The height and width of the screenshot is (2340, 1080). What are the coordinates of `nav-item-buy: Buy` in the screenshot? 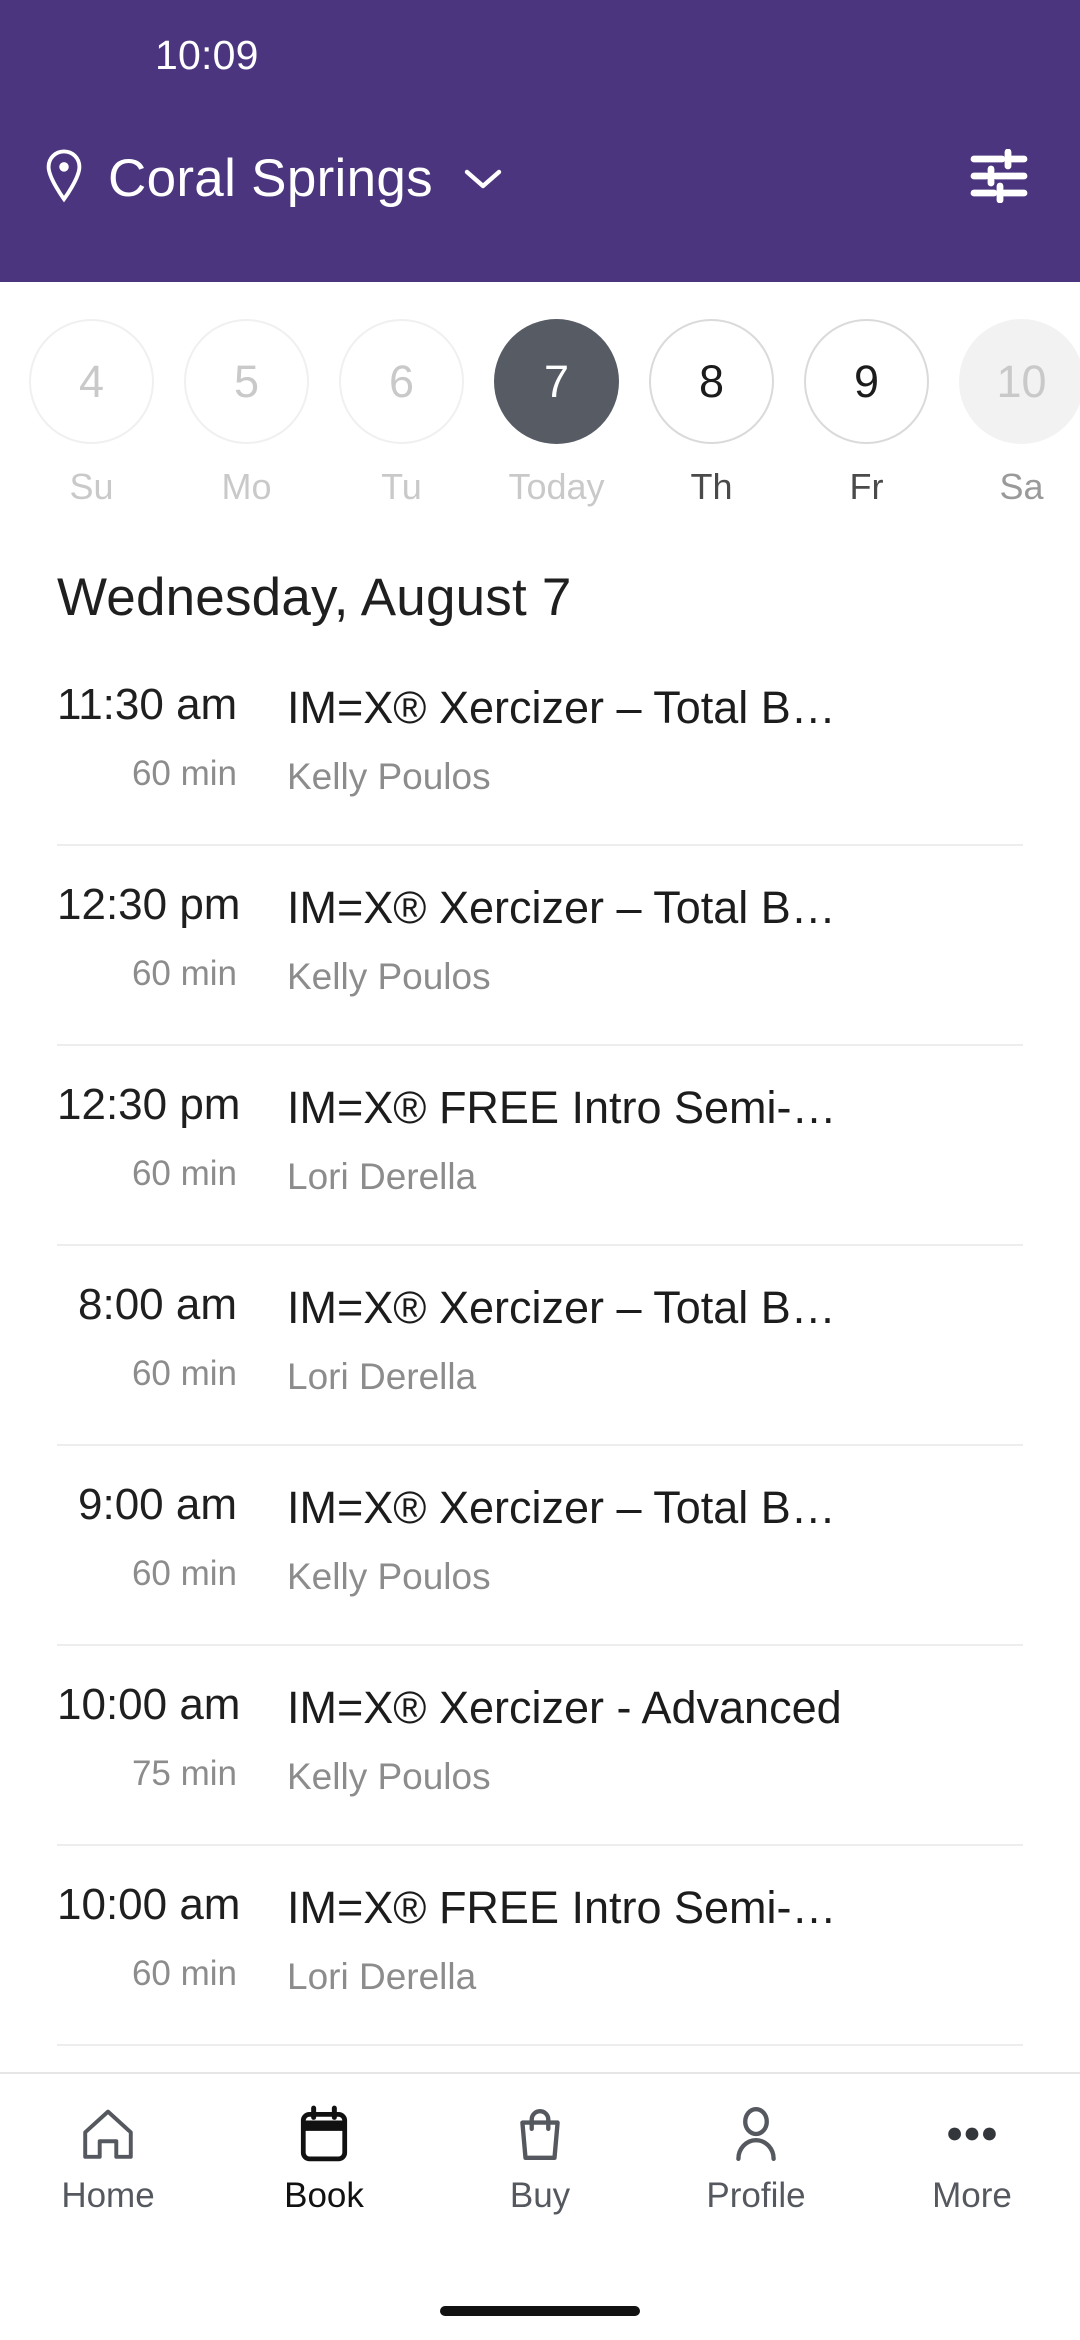 It's located at (540, 2159).